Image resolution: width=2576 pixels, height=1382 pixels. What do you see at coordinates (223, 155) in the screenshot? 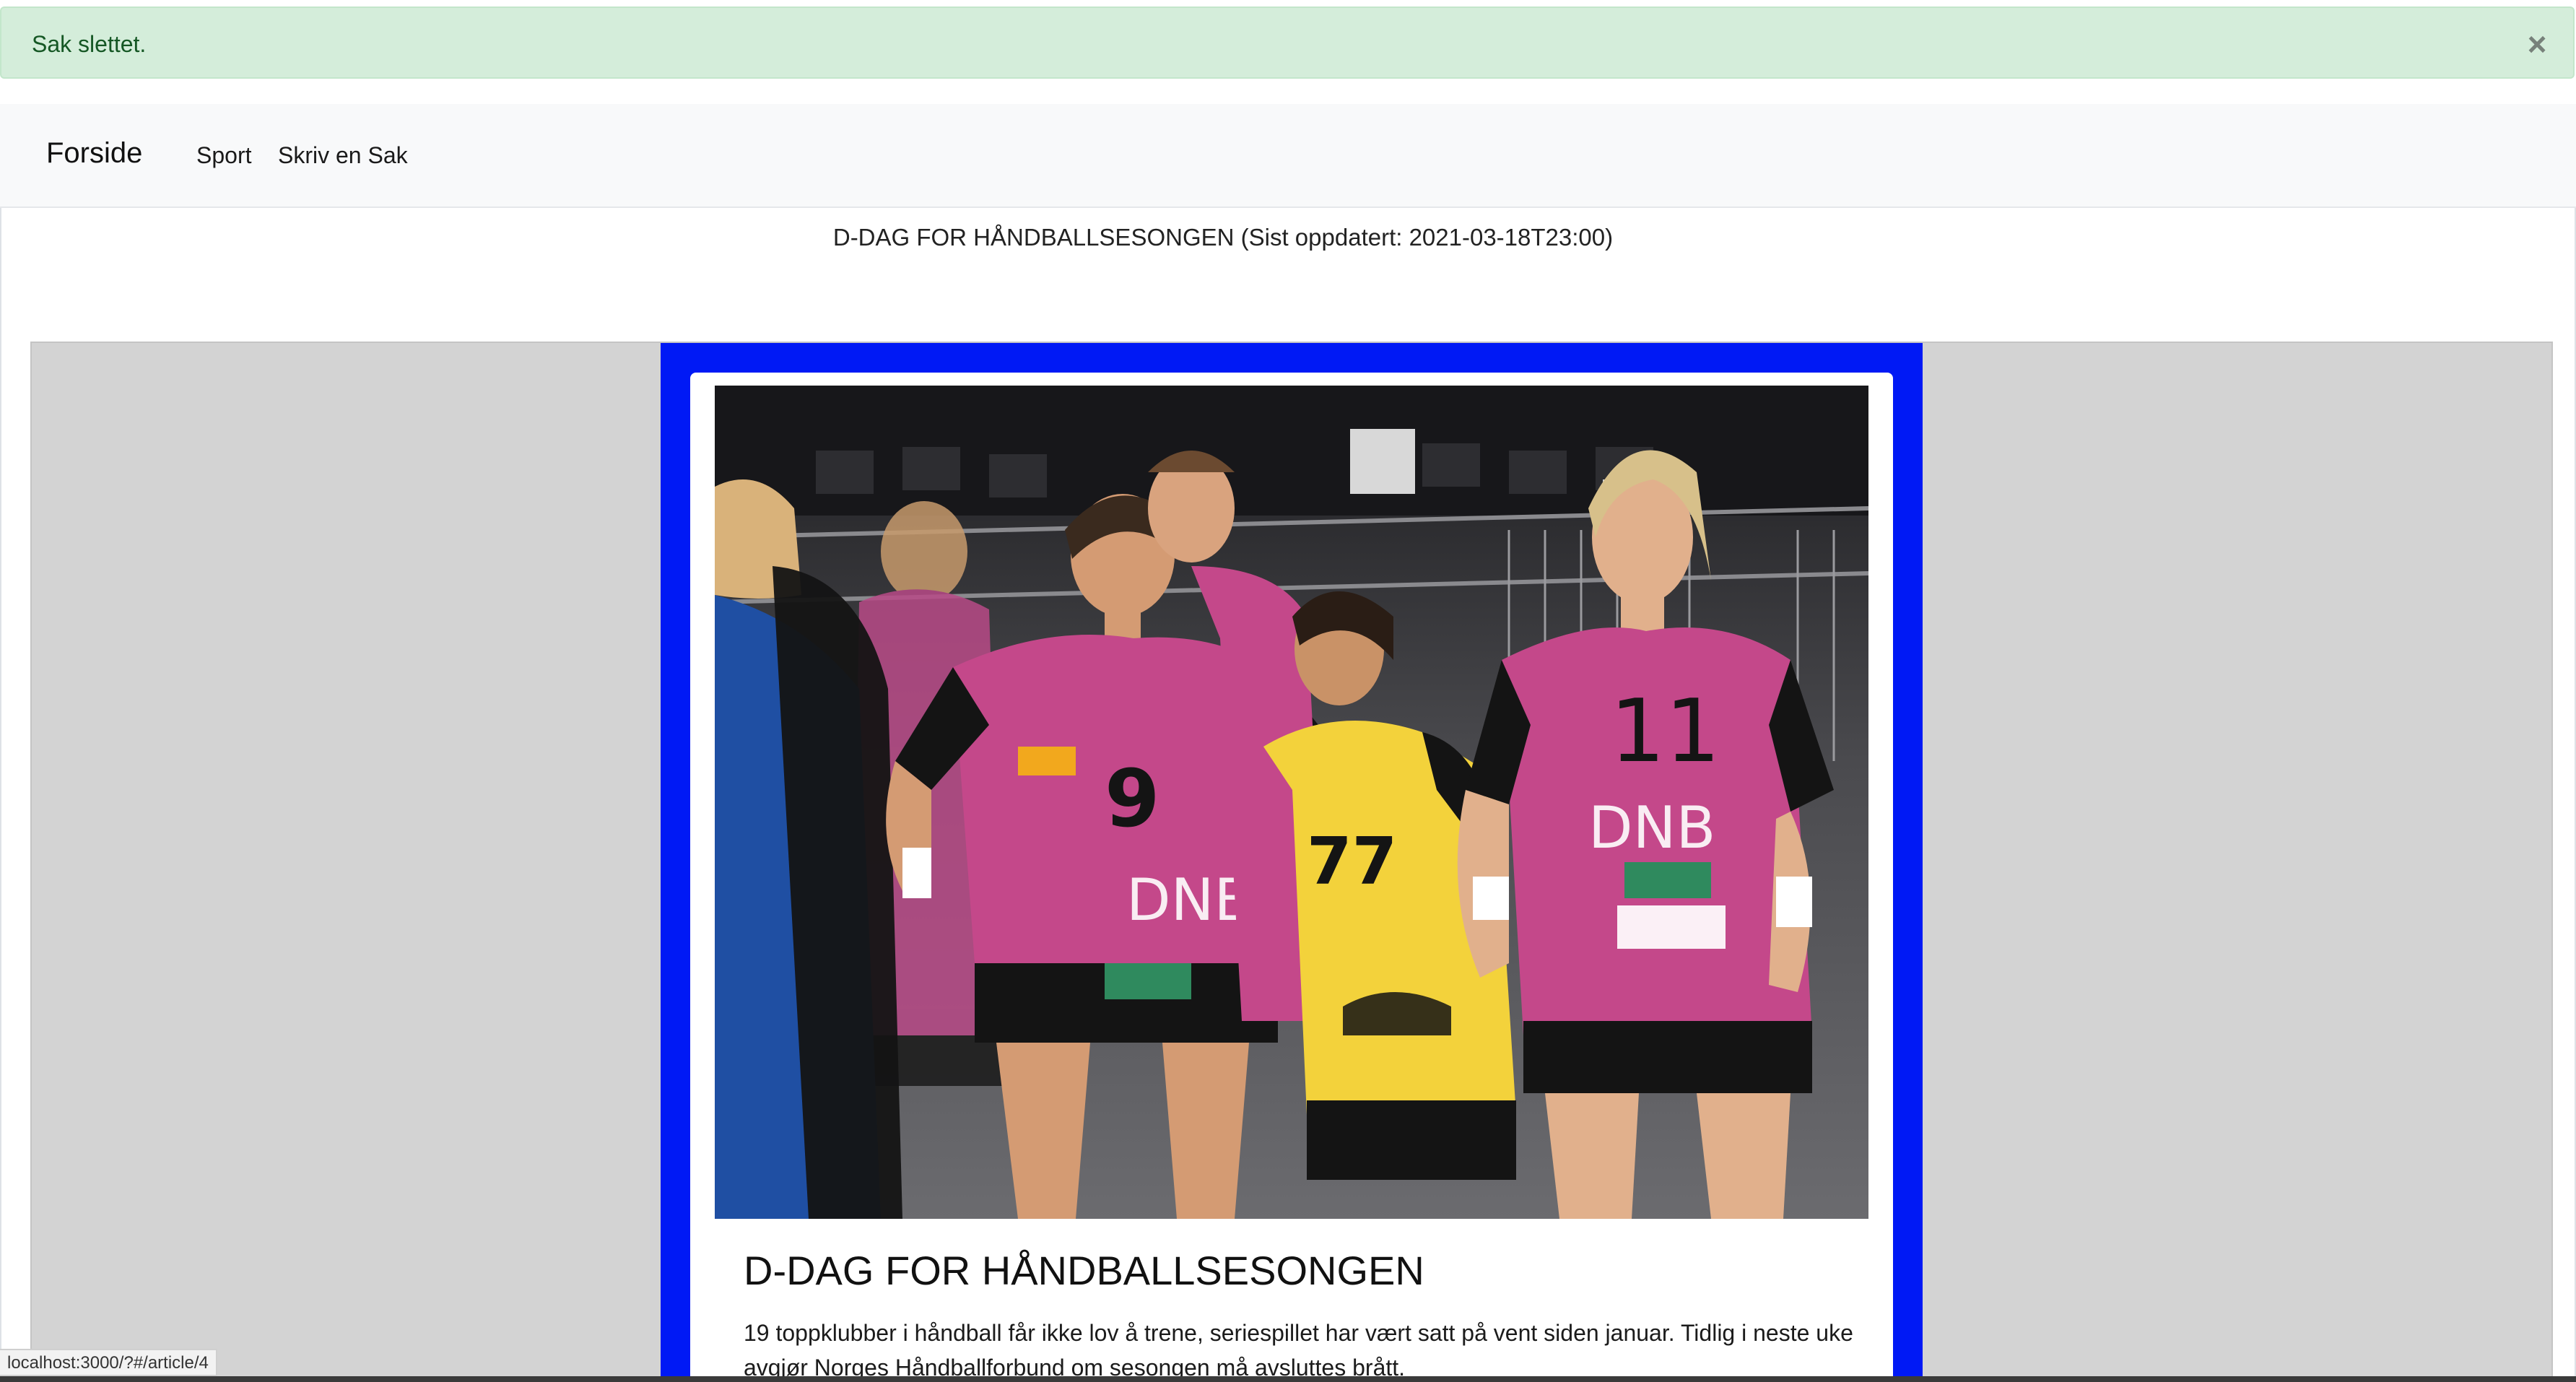
I see `nav-link-sport: Sport` at bounding box center [223, 155].